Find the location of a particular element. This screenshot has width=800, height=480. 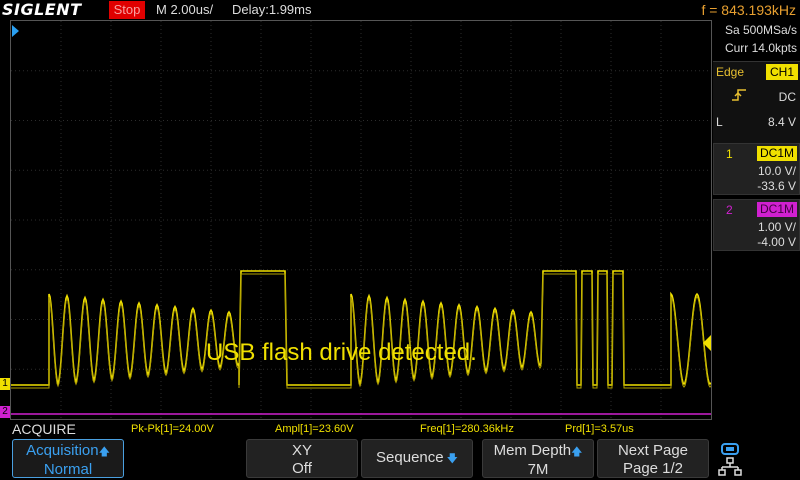

frequency-counter: f = 843.193kHz is located at coordinates (748, 10).